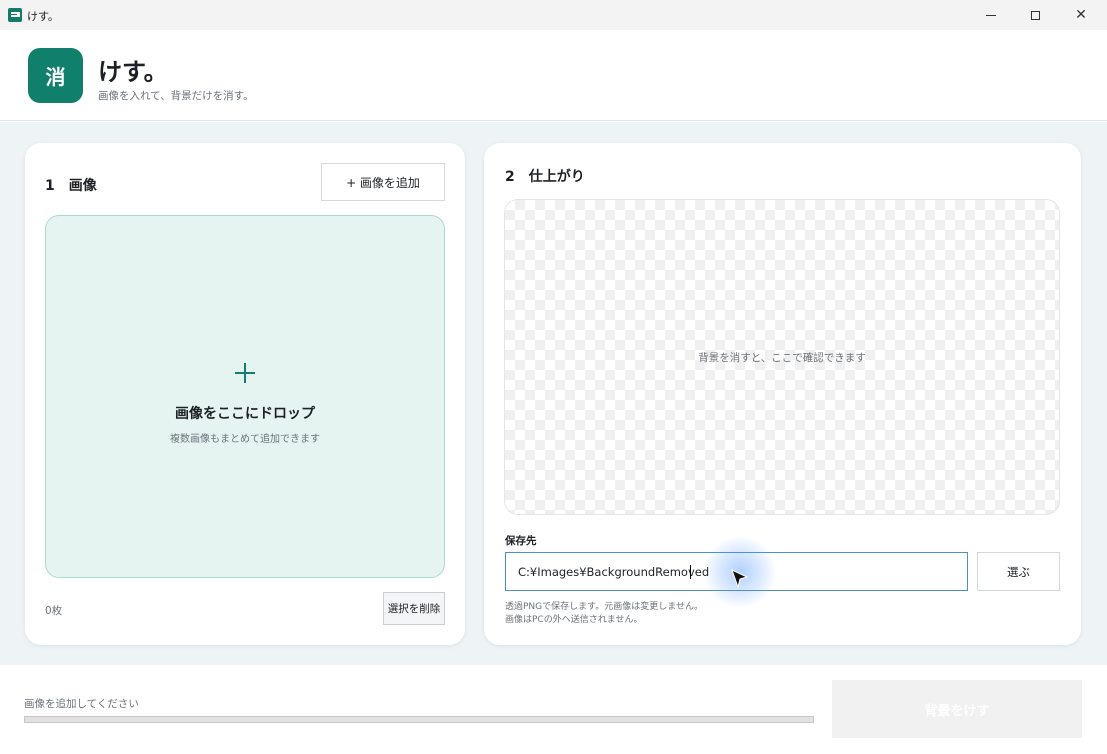 This screenshot has height=754, width=1107. Describe the element at coordinates (54, 611) in the screenshot. I see `image-count: 0枚` at that location.